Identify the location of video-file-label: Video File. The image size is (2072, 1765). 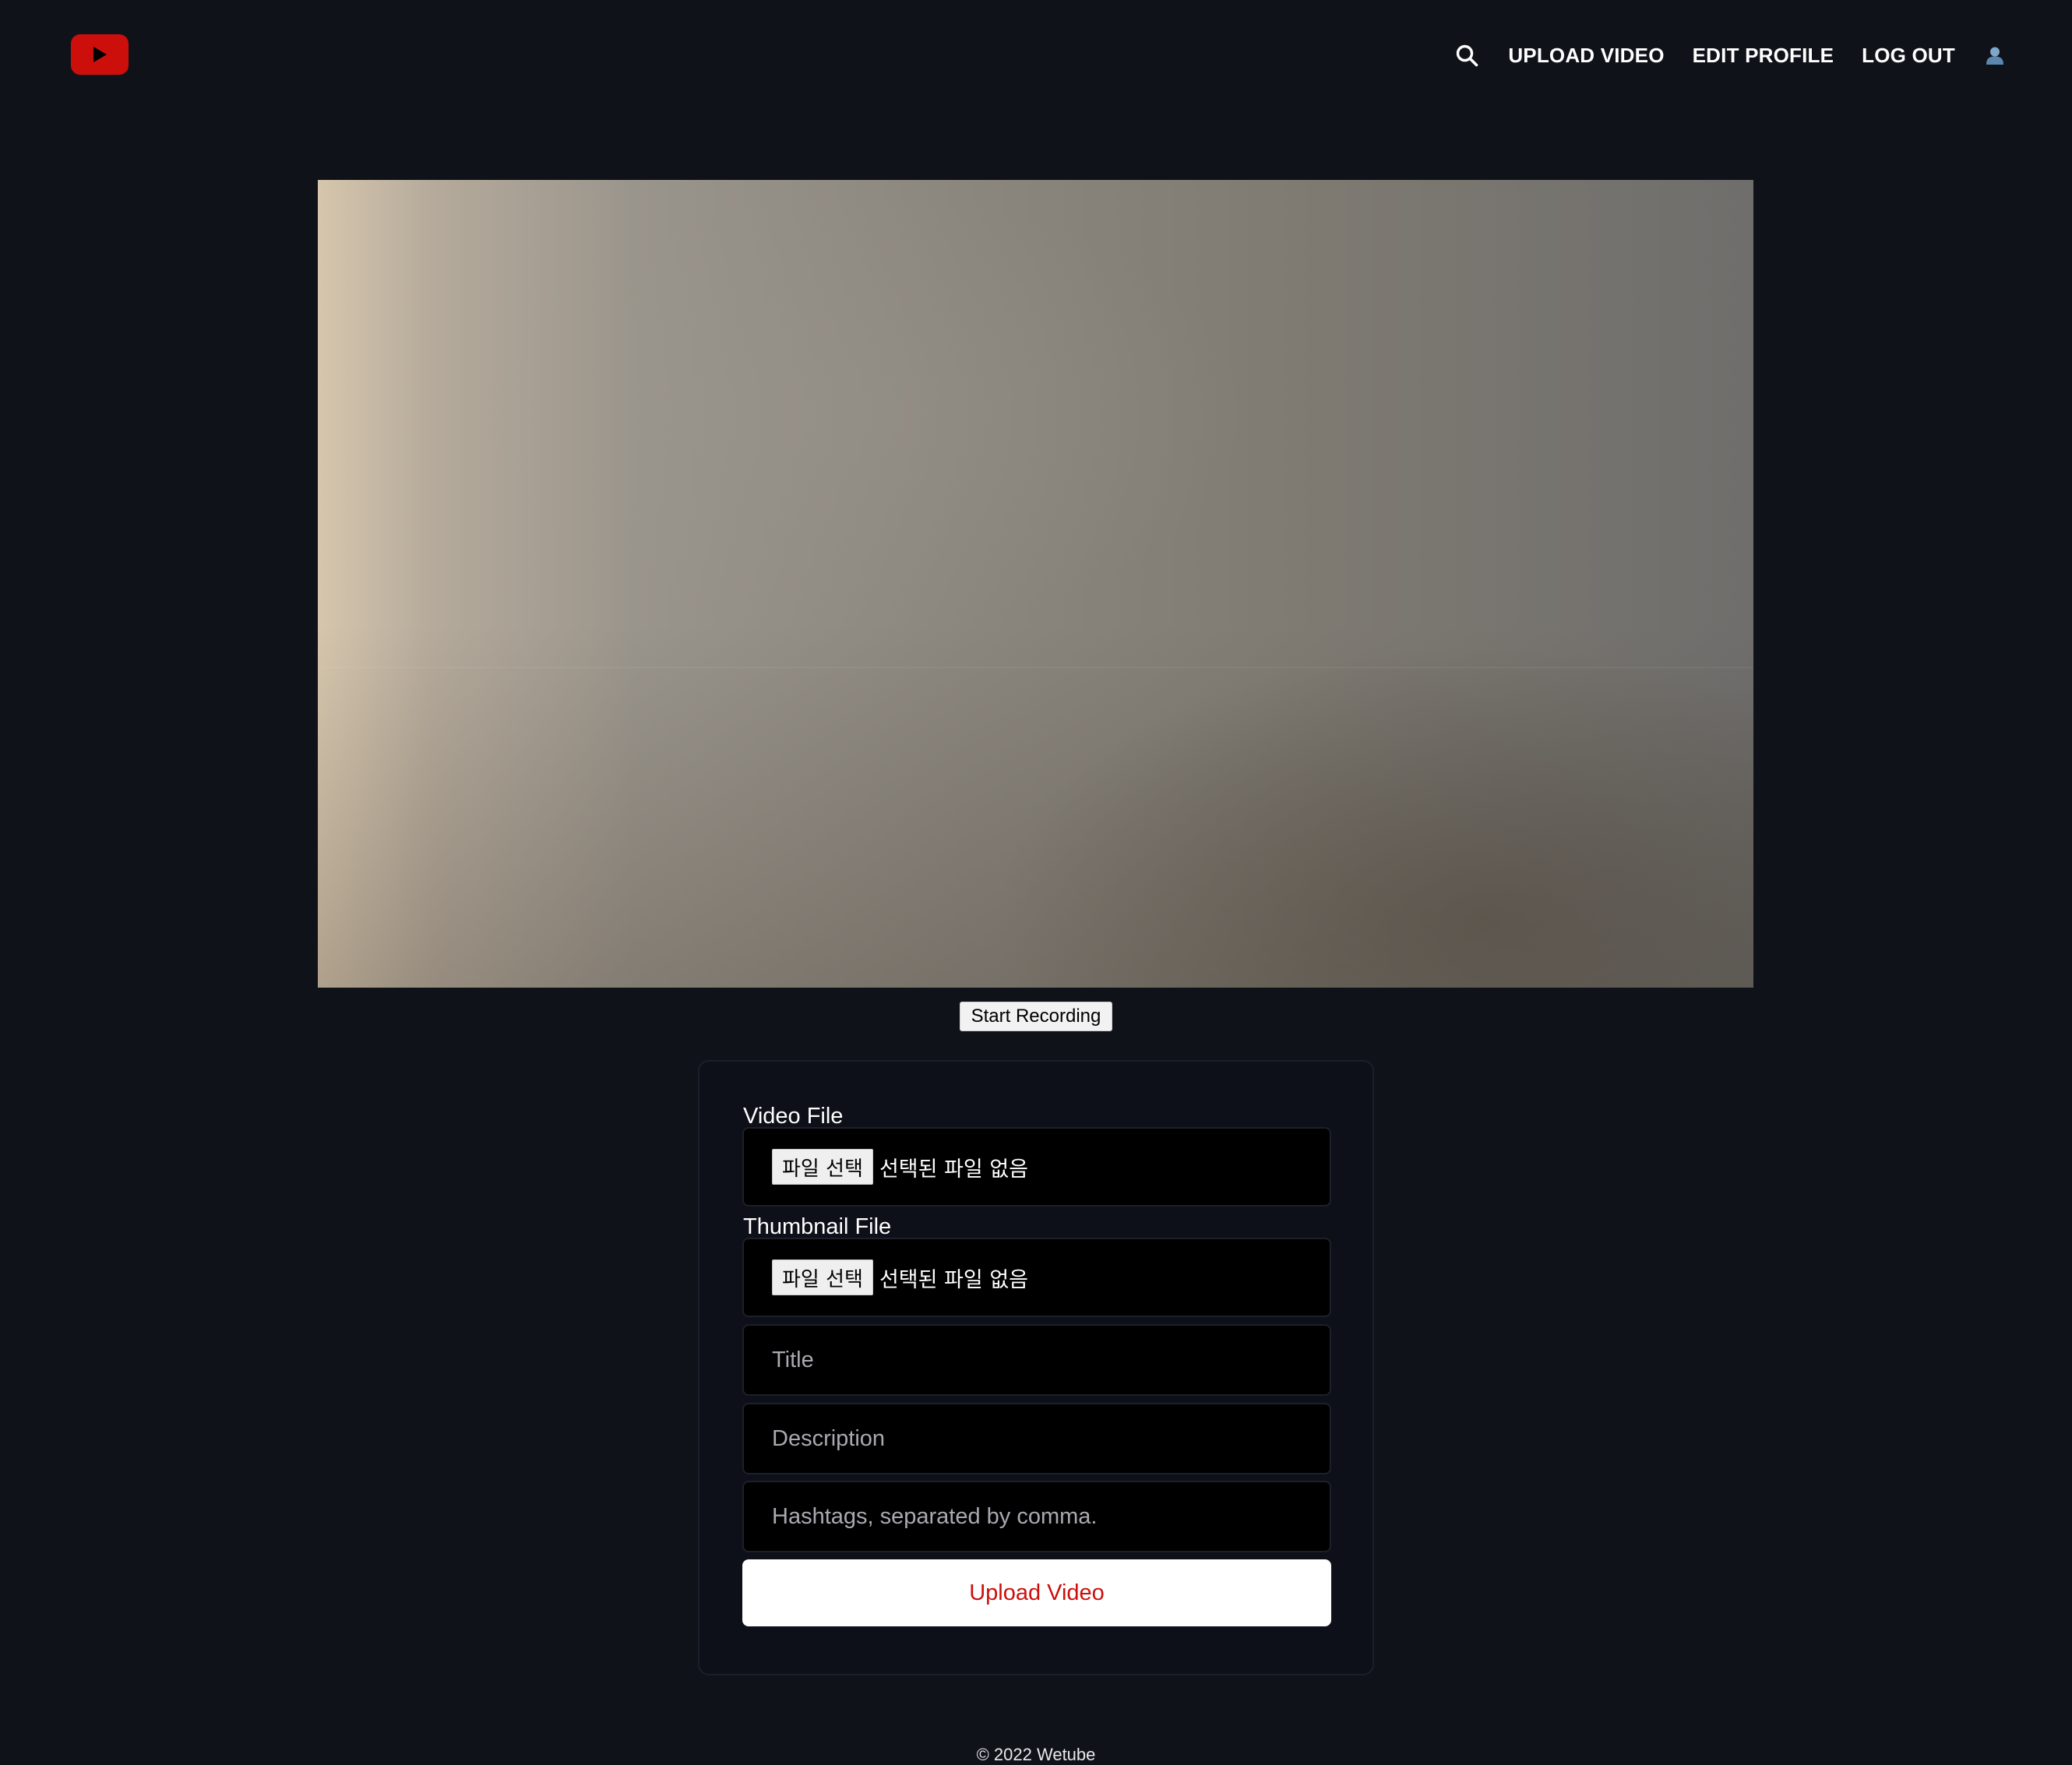
(793, 1116).